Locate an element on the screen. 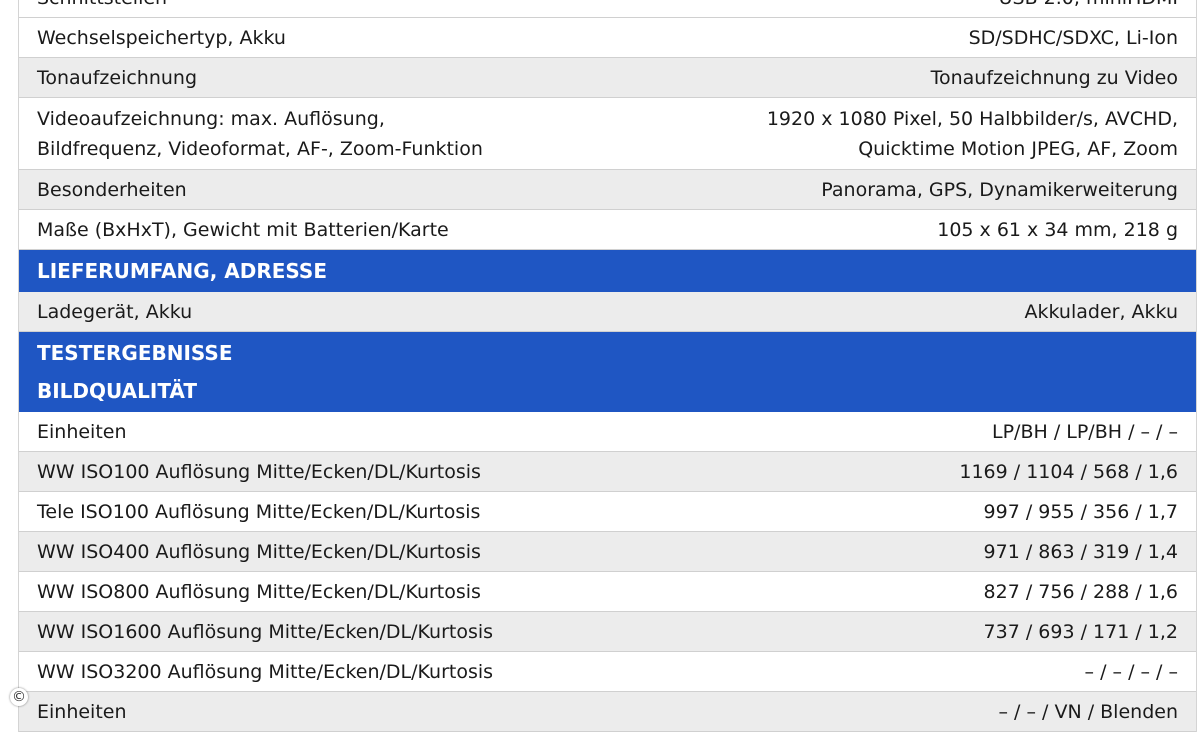 The image size is (1200, 732). section-title: LIEFERUMFANG, ADRESSE is located at coordinates (182, 270).